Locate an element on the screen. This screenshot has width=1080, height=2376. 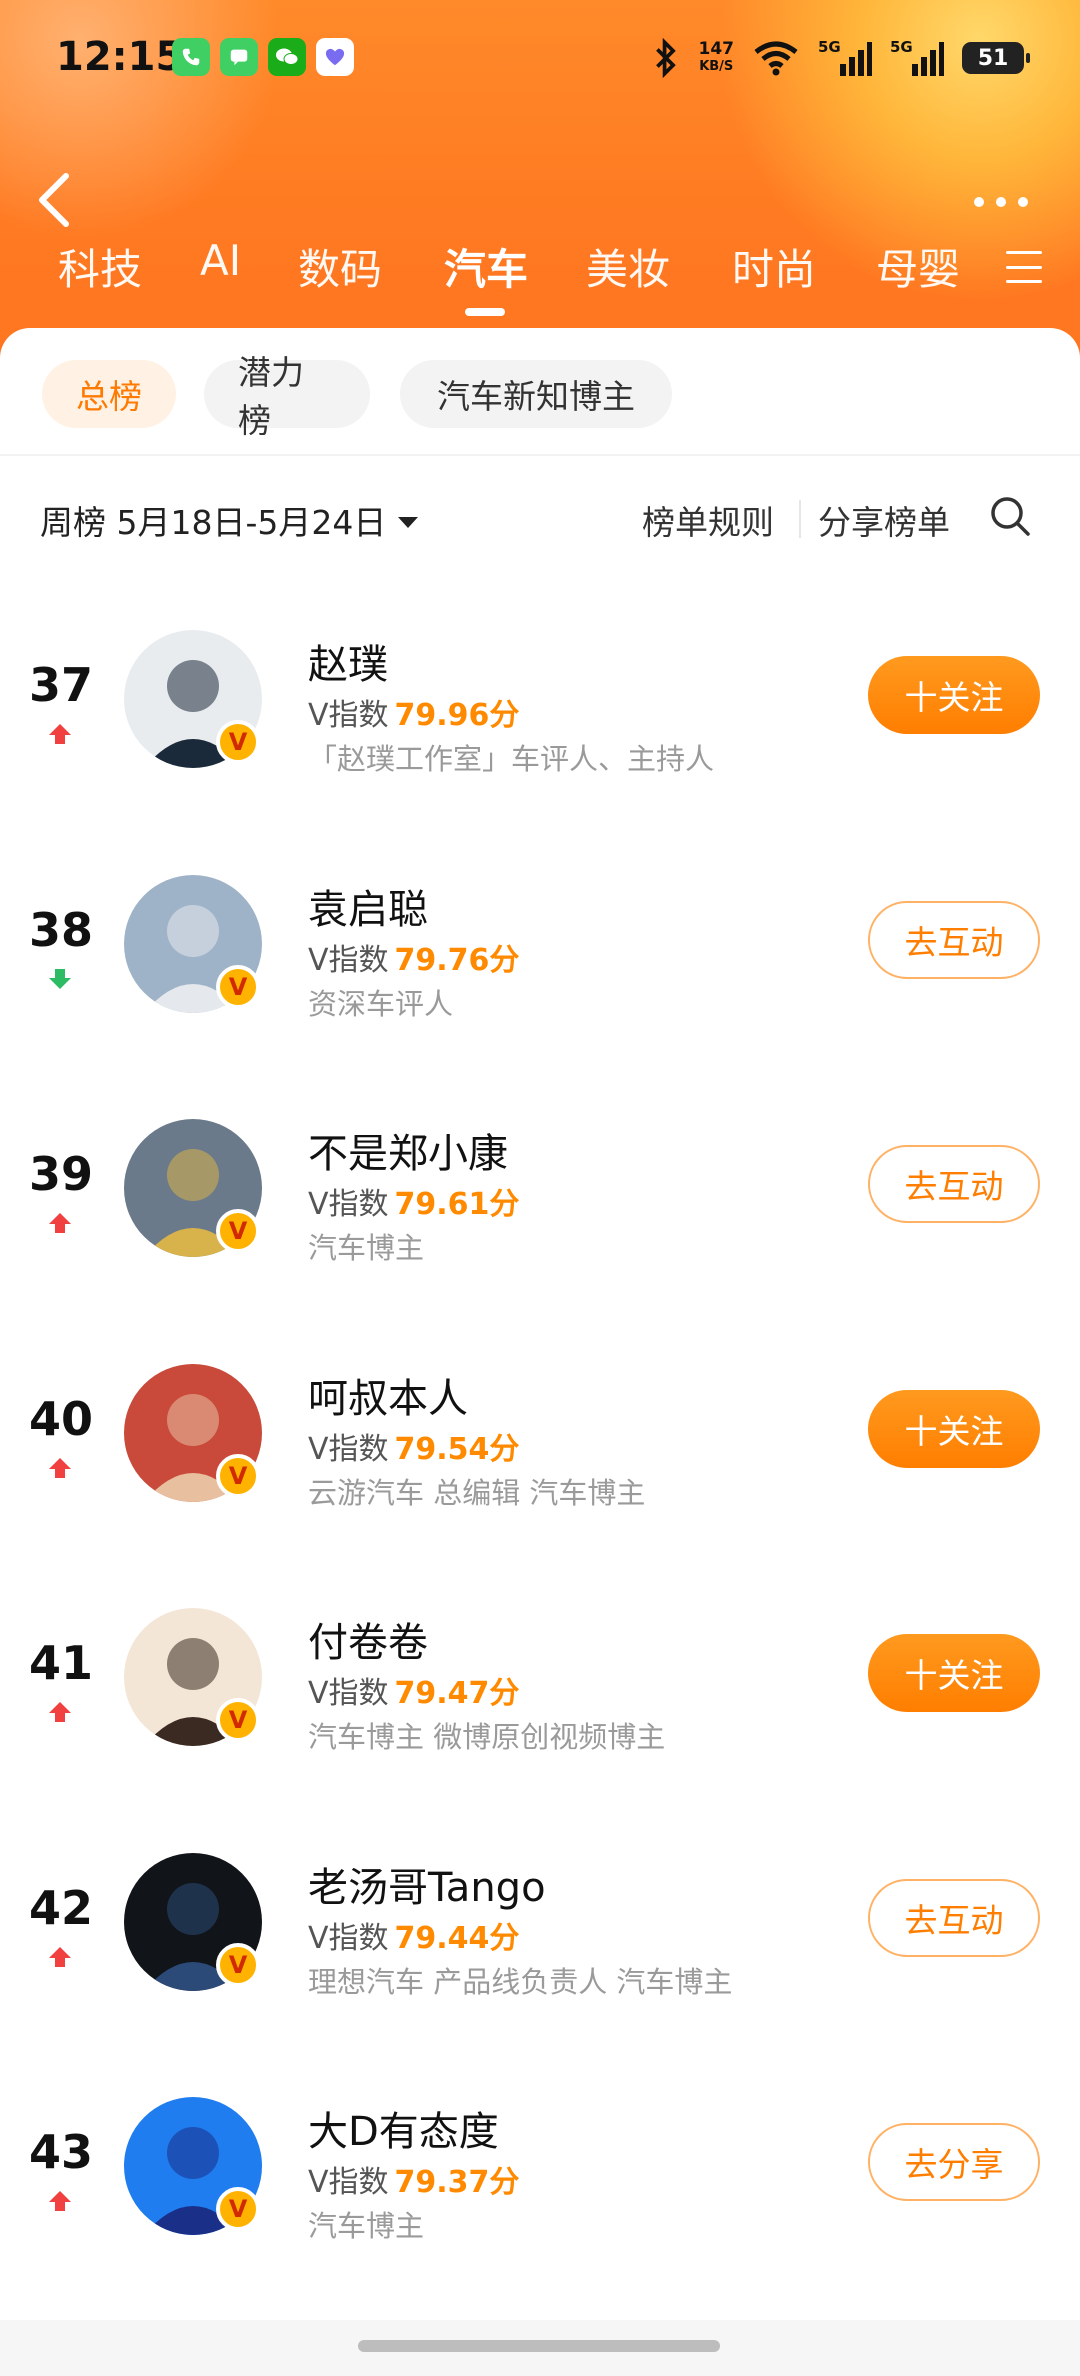
tab-fashion: 时尚 is located at coordinates (774, 266).